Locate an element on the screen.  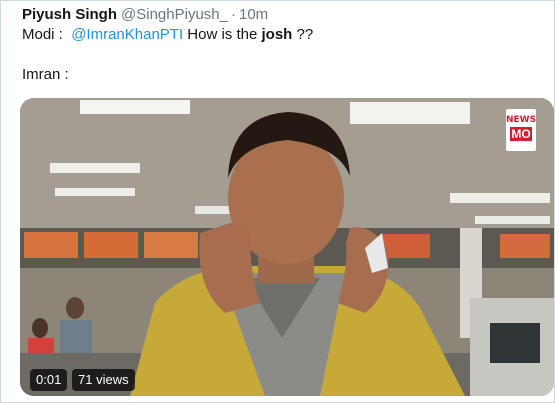
channel-logo-text-top: NEWS is located at coordinates (521, 120).